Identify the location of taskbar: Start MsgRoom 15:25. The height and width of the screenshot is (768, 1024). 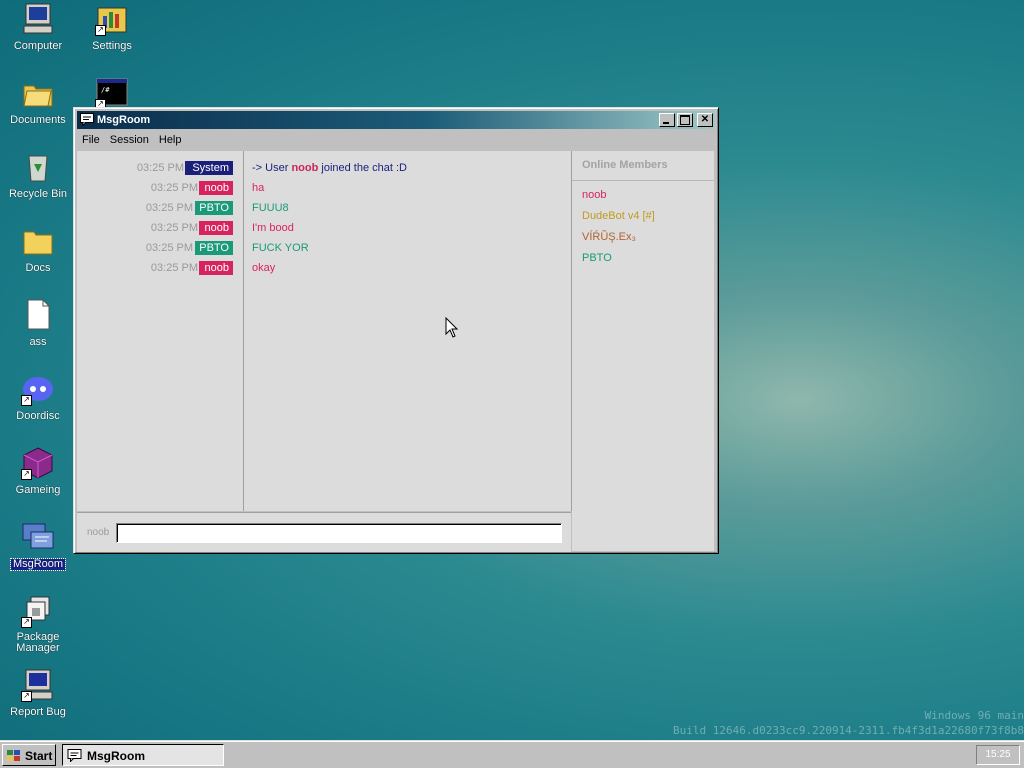
(512, 754).